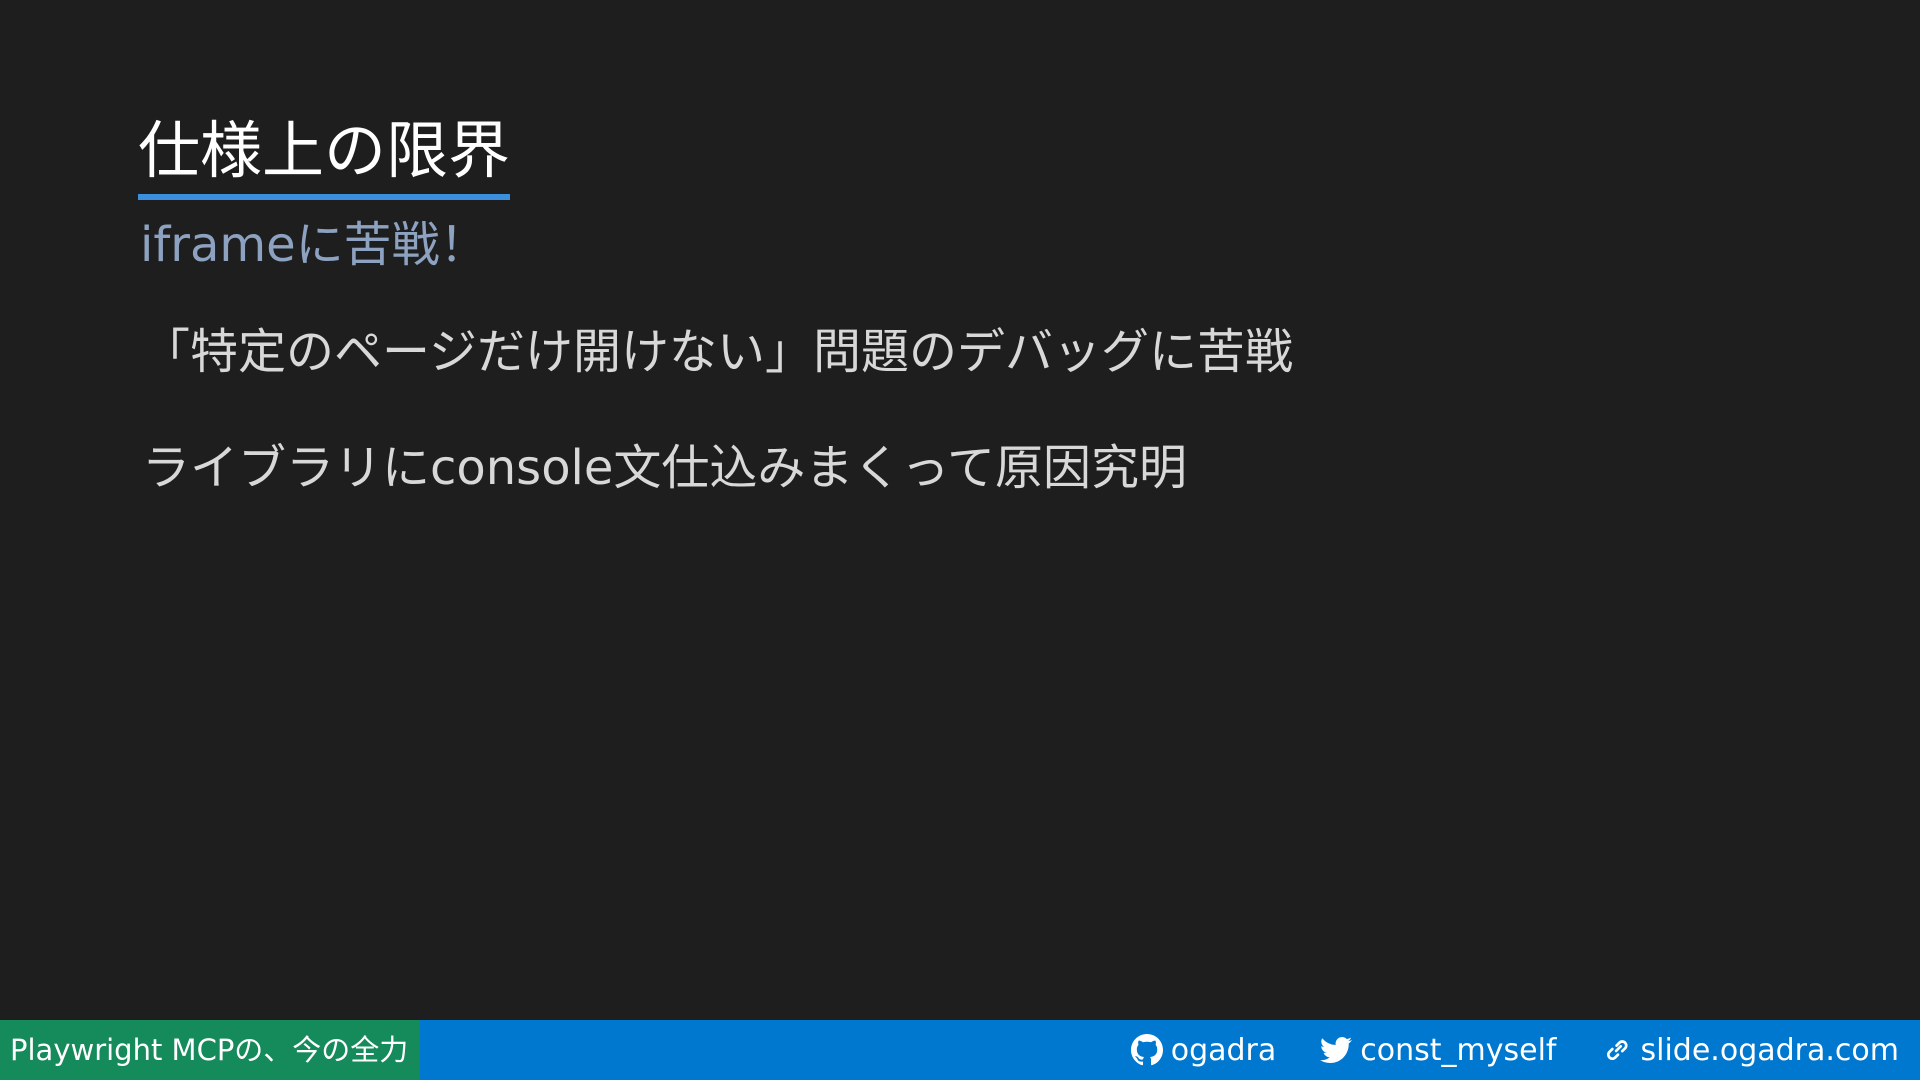 This screenshot has height=1080, width=1920. Describe the element at coordinates (1617, 1050) in the screenshot. I see `link-icon` at that location.